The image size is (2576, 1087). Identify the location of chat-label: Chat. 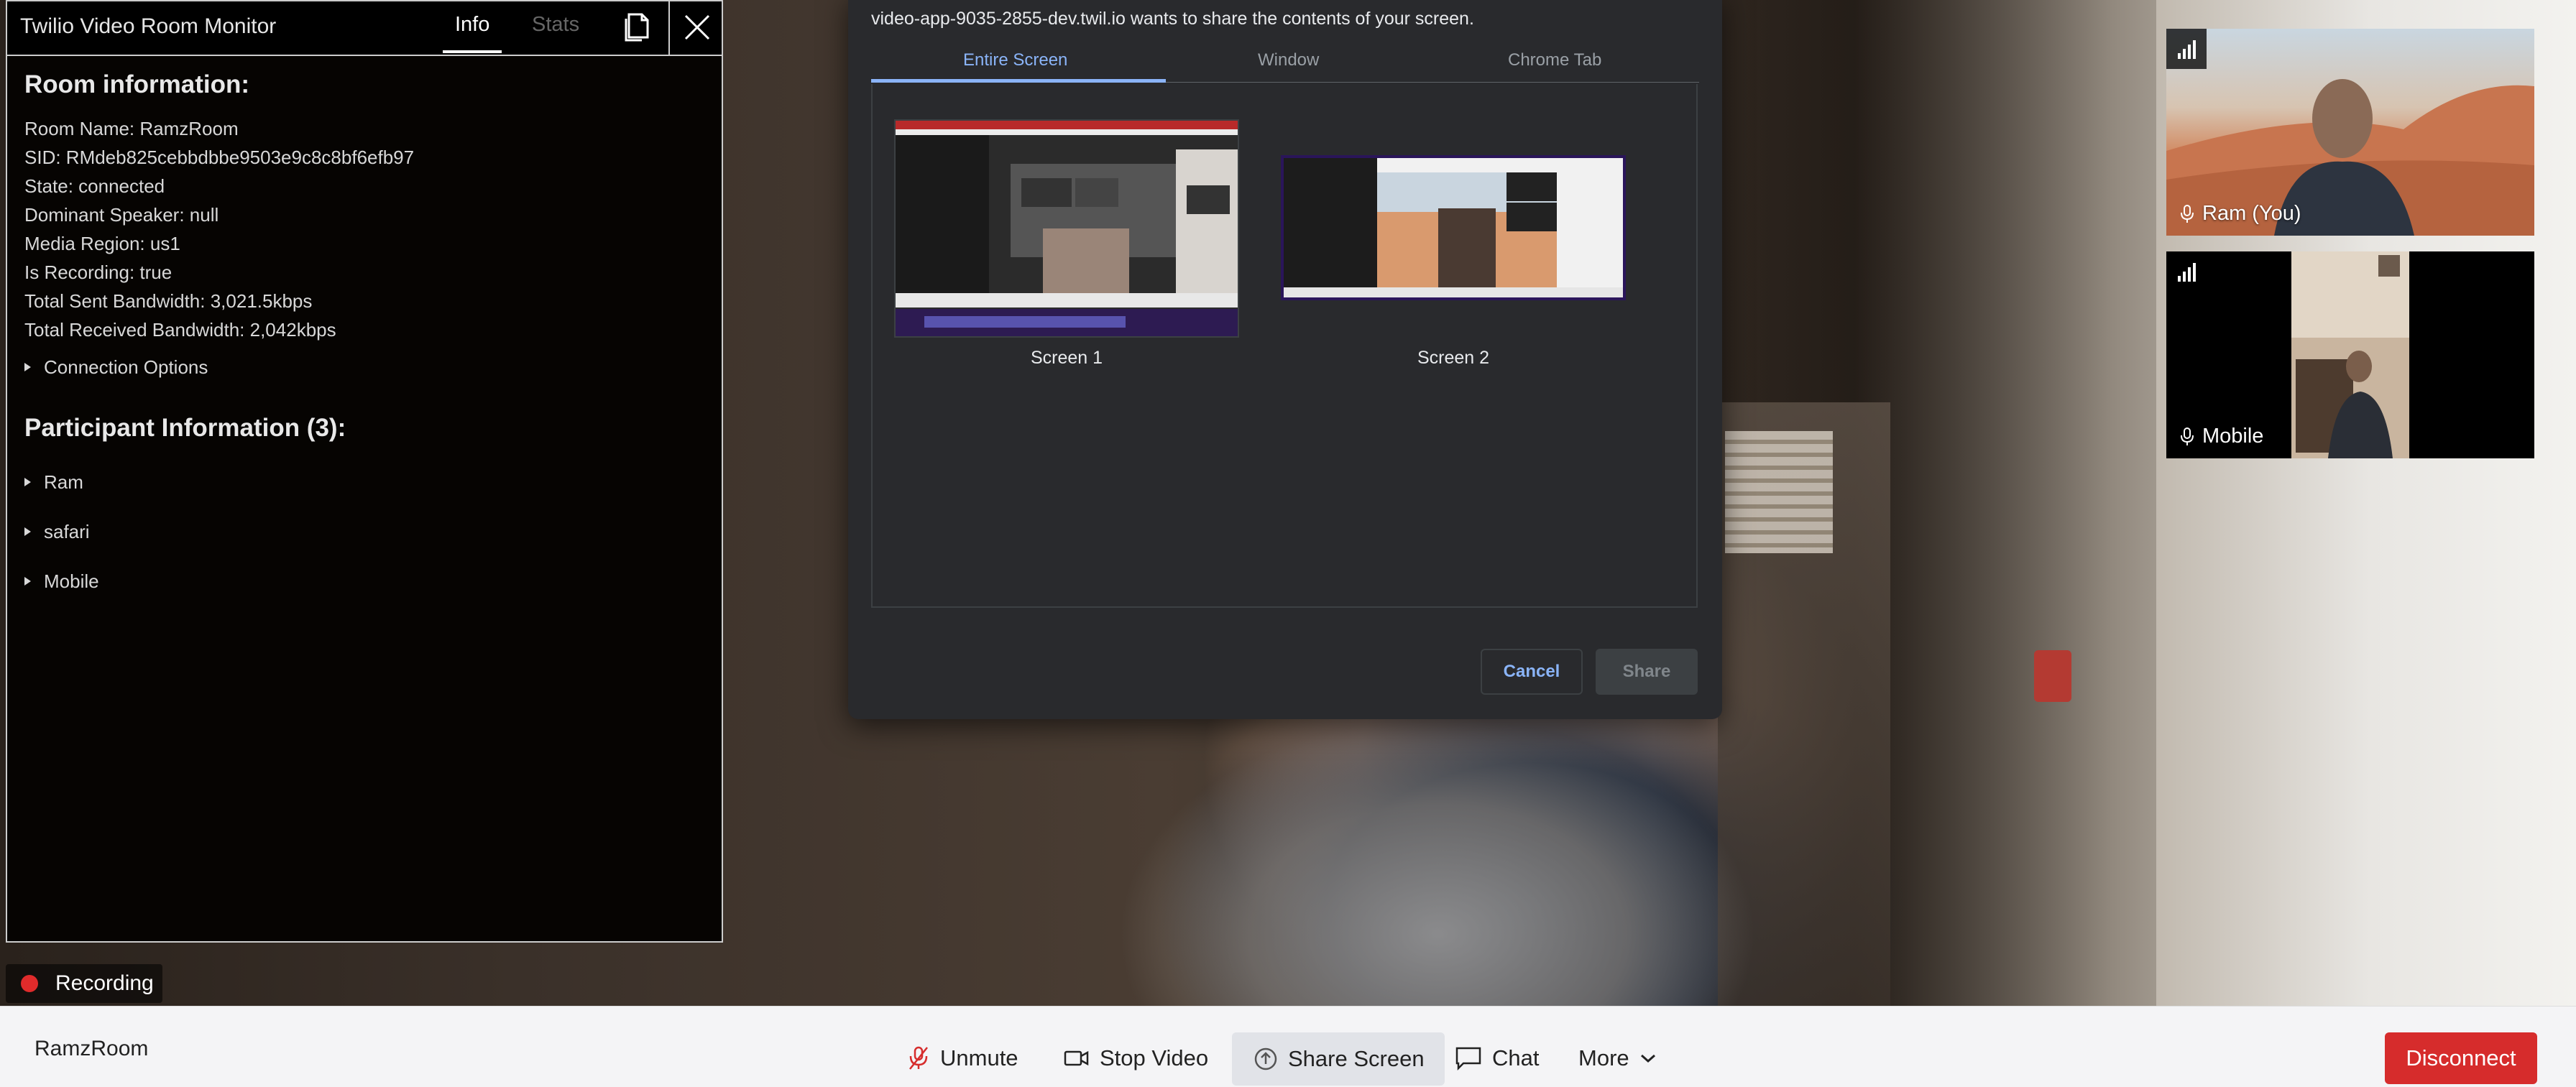
(1516, 1057).